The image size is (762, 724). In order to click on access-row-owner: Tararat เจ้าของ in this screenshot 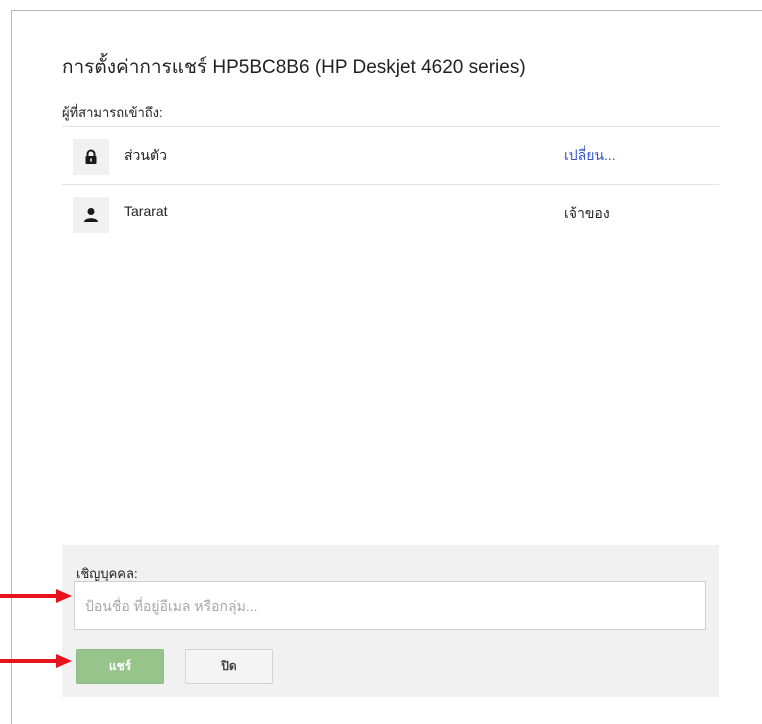, I will do `click(390, 214)`.